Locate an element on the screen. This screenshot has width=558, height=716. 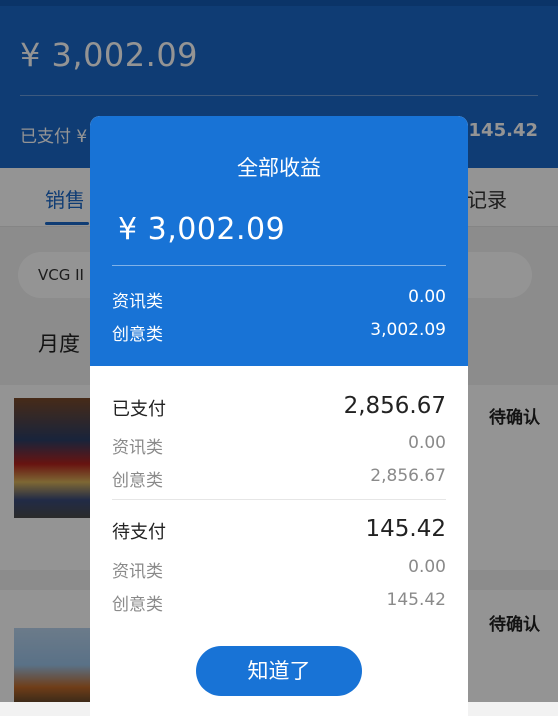
pending-item-label: 资讯类 is located at coordinates (137, 572).